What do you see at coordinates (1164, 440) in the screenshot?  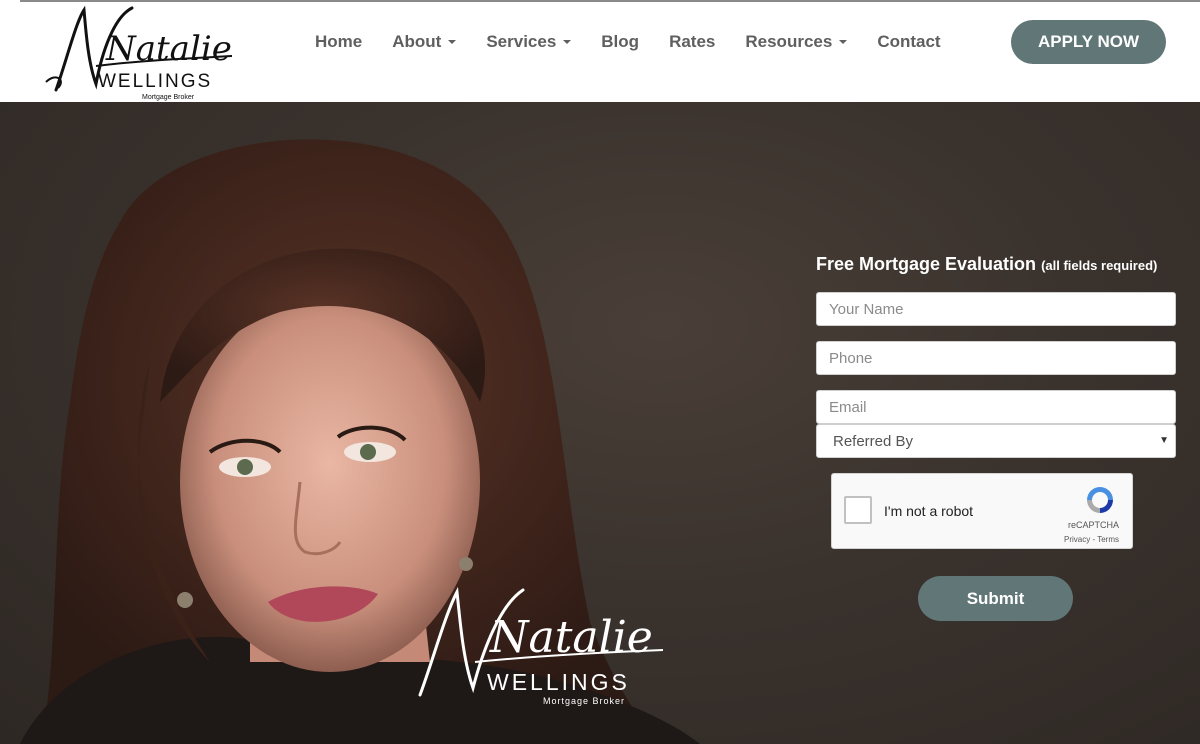 I see `dropdown-arrow-icon: ▼` at bounding box center [1164, 440].